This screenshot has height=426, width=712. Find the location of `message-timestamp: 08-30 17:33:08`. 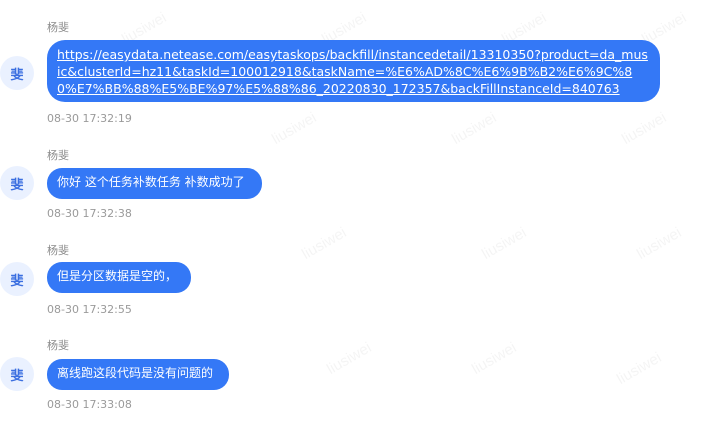

message-timestamp: 08-30 17:33:08 is located at coordinates (89, 404).